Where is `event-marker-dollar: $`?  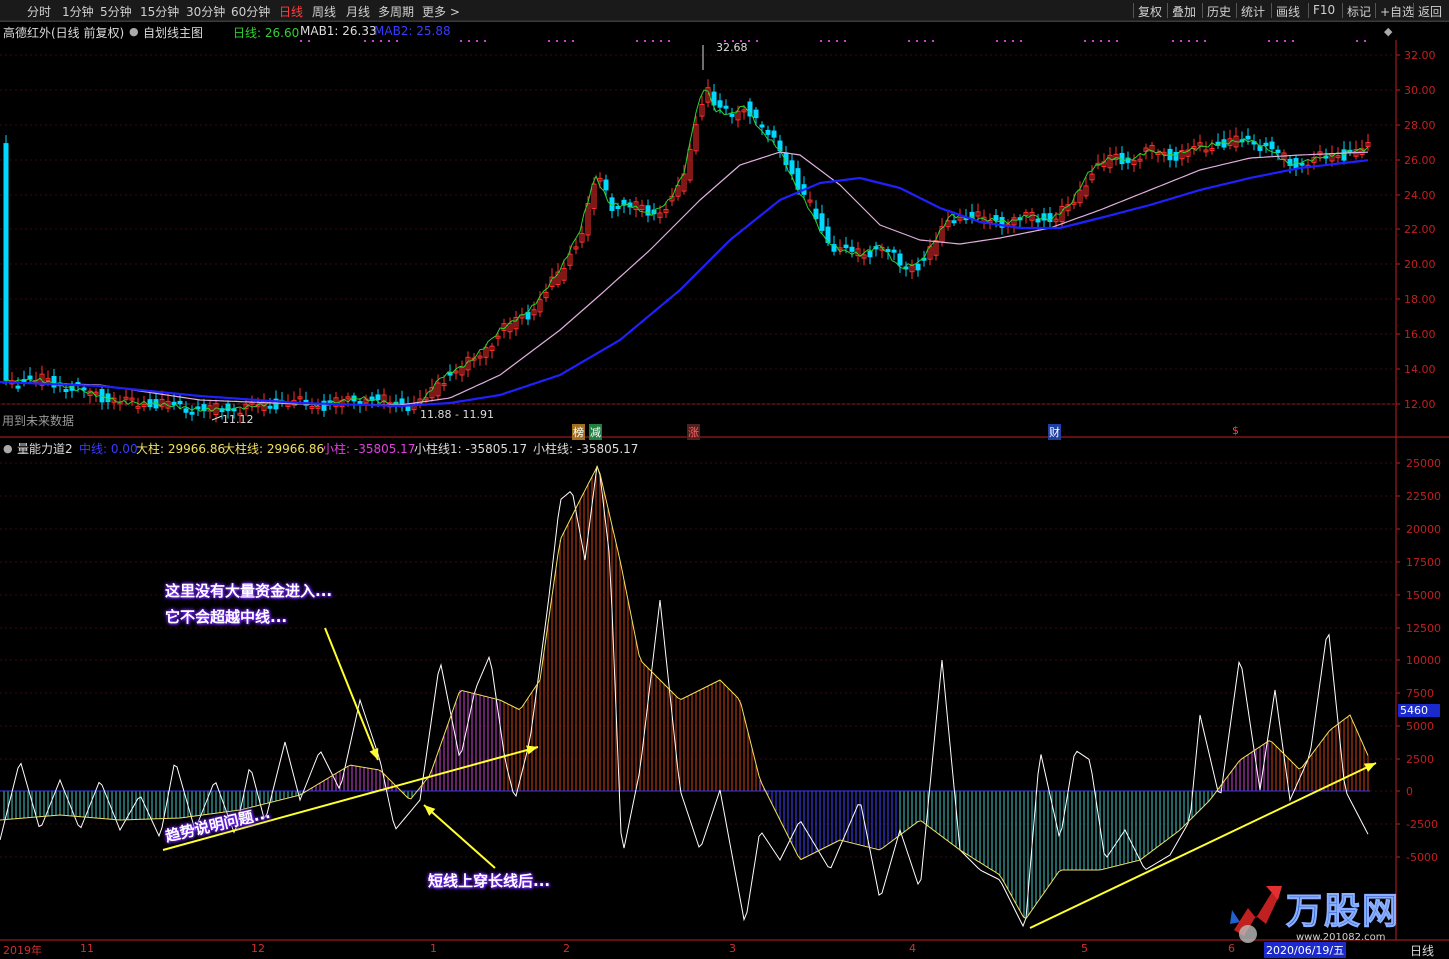 event-marker-dollar: $ is located at coordinates (1235, 430).